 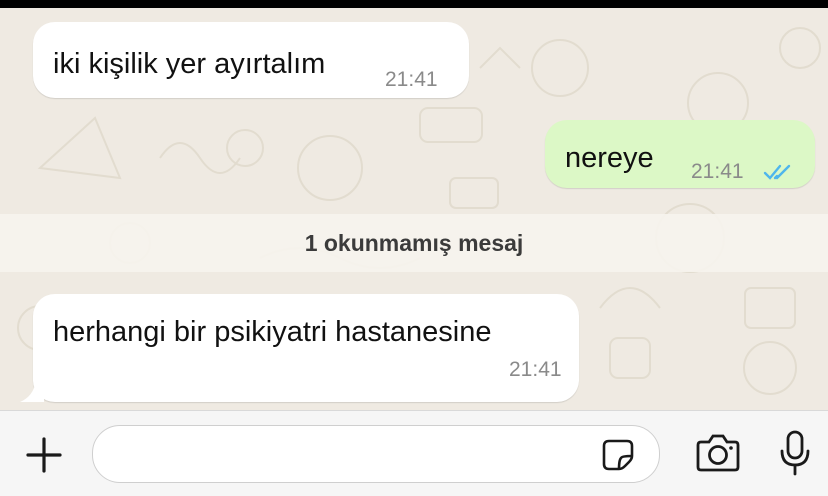 I want to click on message-bubble-outgoing: nereye 21:41, so click(x=680, y=154).